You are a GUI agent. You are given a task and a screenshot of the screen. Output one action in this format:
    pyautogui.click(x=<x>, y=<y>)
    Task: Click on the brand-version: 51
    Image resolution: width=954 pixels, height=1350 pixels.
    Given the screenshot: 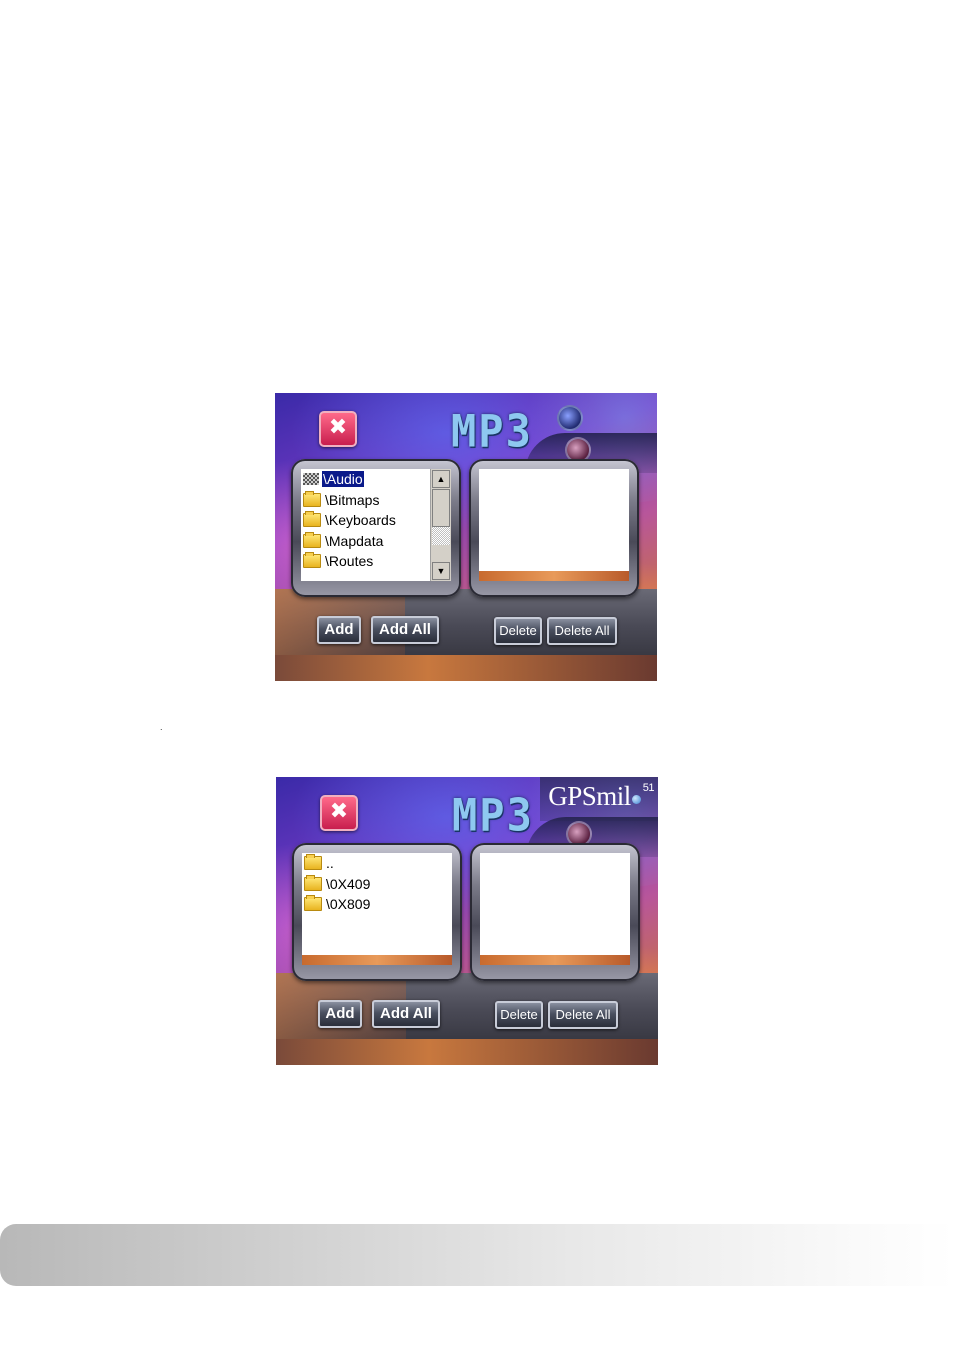 What is the action you would take?
    pyautogui.click(x=648, y=788)
    